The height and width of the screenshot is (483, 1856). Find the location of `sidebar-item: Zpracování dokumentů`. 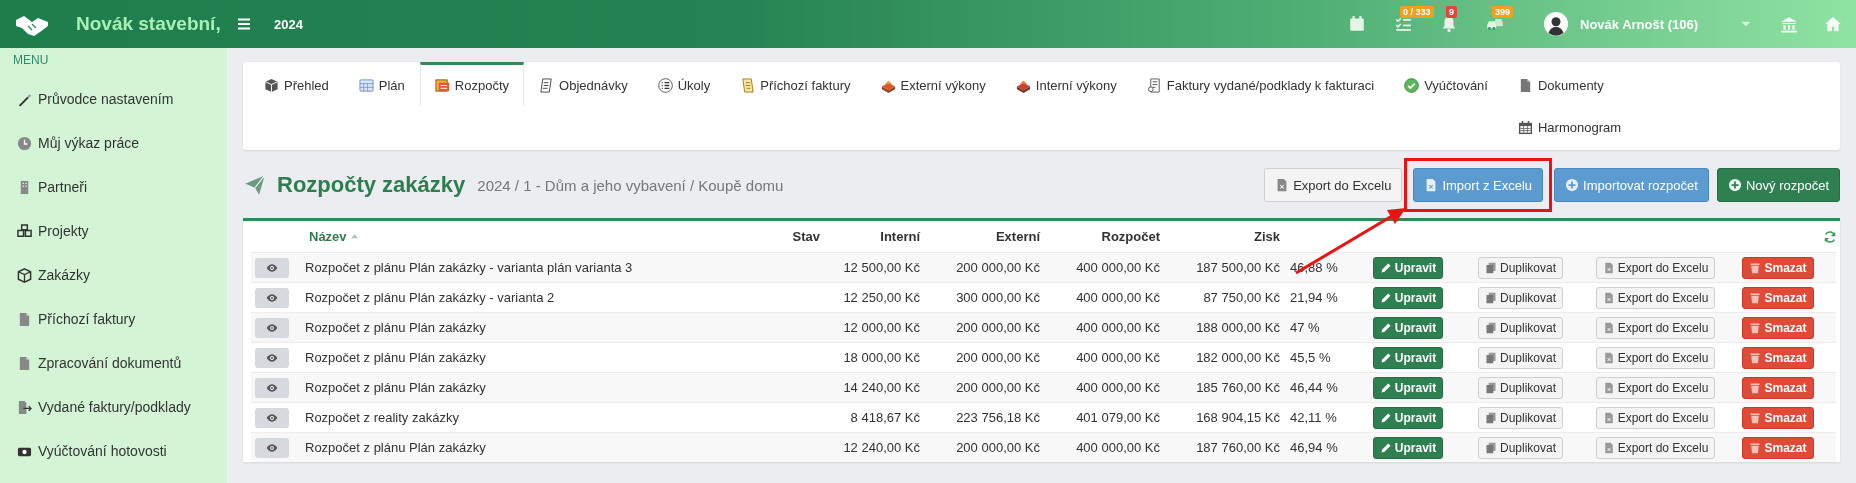

sidebar-item: Zpracování dokumentů is located at coordinates (113, 363).